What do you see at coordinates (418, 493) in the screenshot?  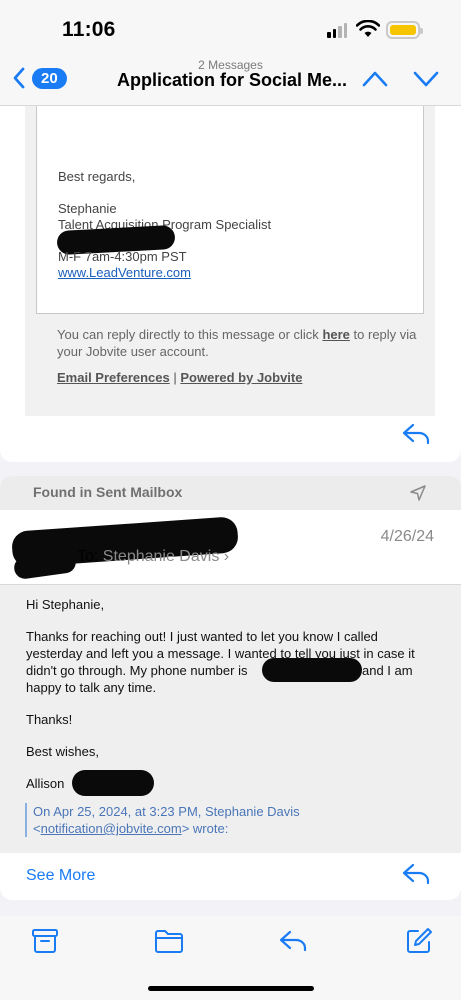 I see `sent-icon` at bounding box center [418, 493].